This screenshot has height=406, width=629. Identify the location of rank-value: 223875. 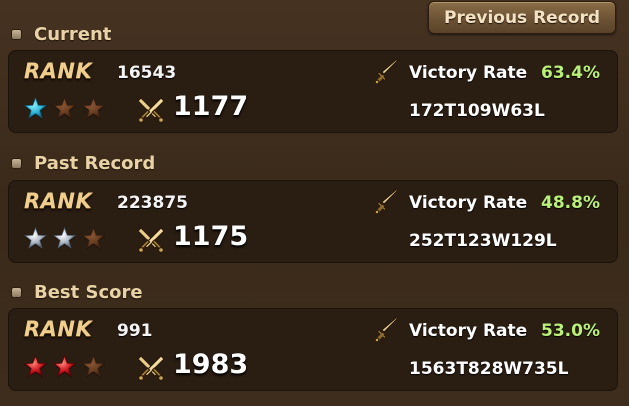
(152, 203).